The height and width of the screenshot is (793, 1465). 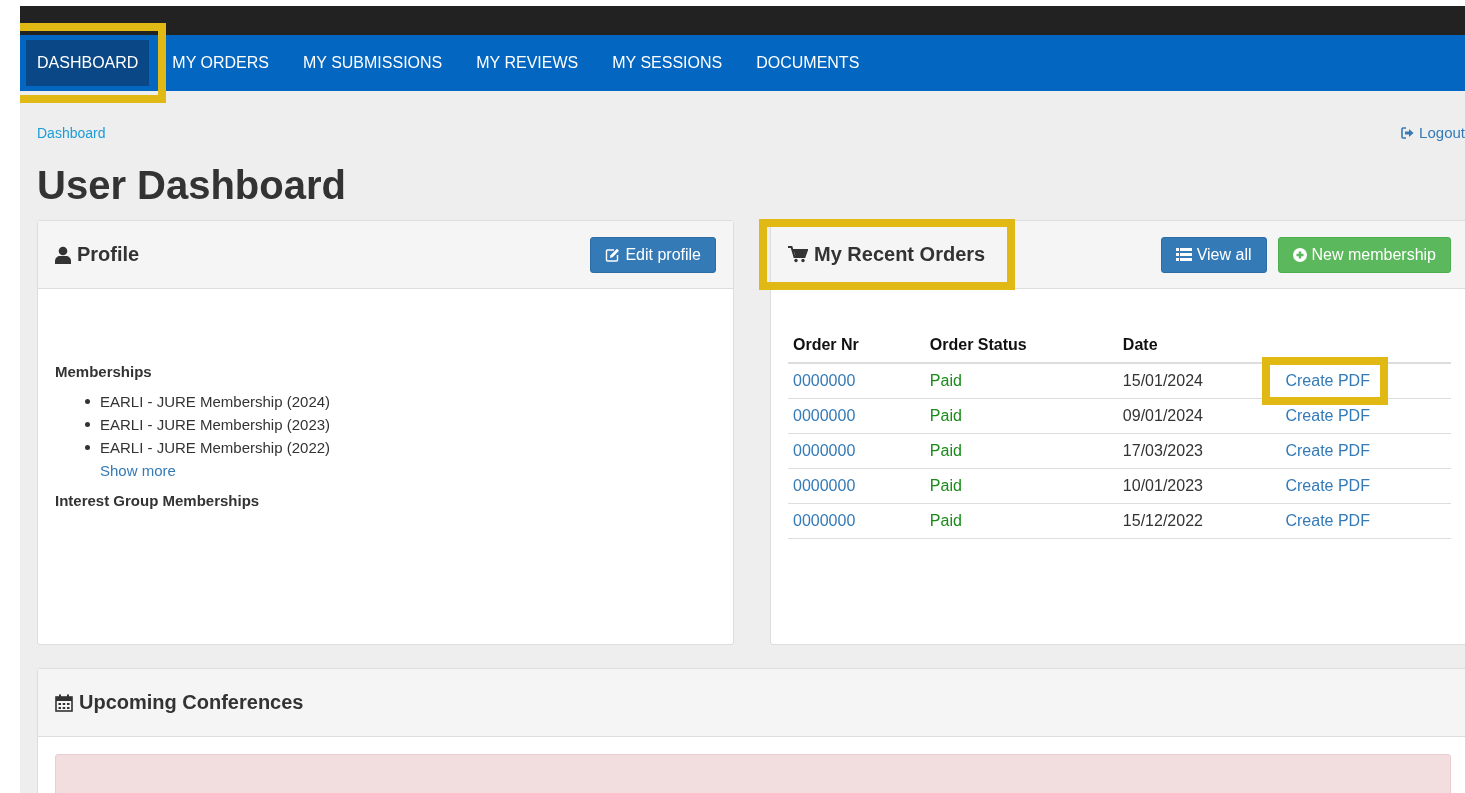 I want to click on order-date: 10/01/2023, so click(x=1162, y=485).